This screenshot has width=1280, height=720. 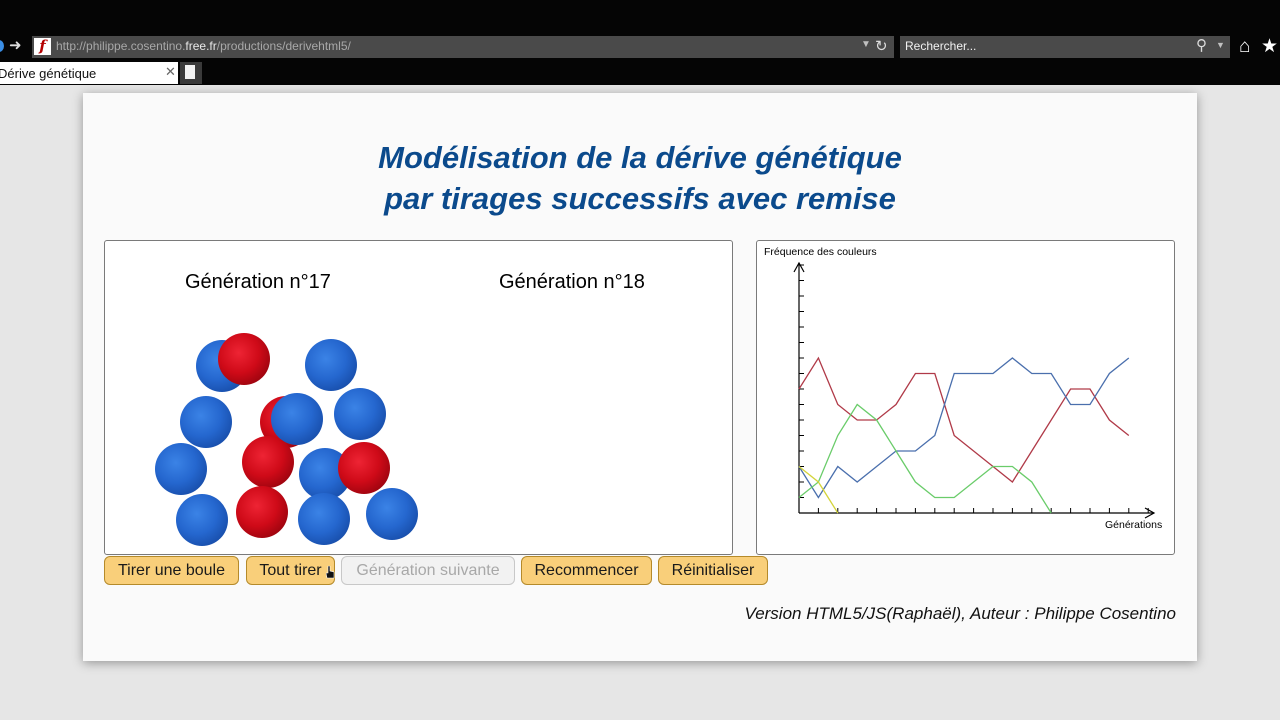 What do you see at coordinates (713, 570) in the screenshot?
I see `reinitialiser-button: Réinitialiser` at bounding box center [713, 570].